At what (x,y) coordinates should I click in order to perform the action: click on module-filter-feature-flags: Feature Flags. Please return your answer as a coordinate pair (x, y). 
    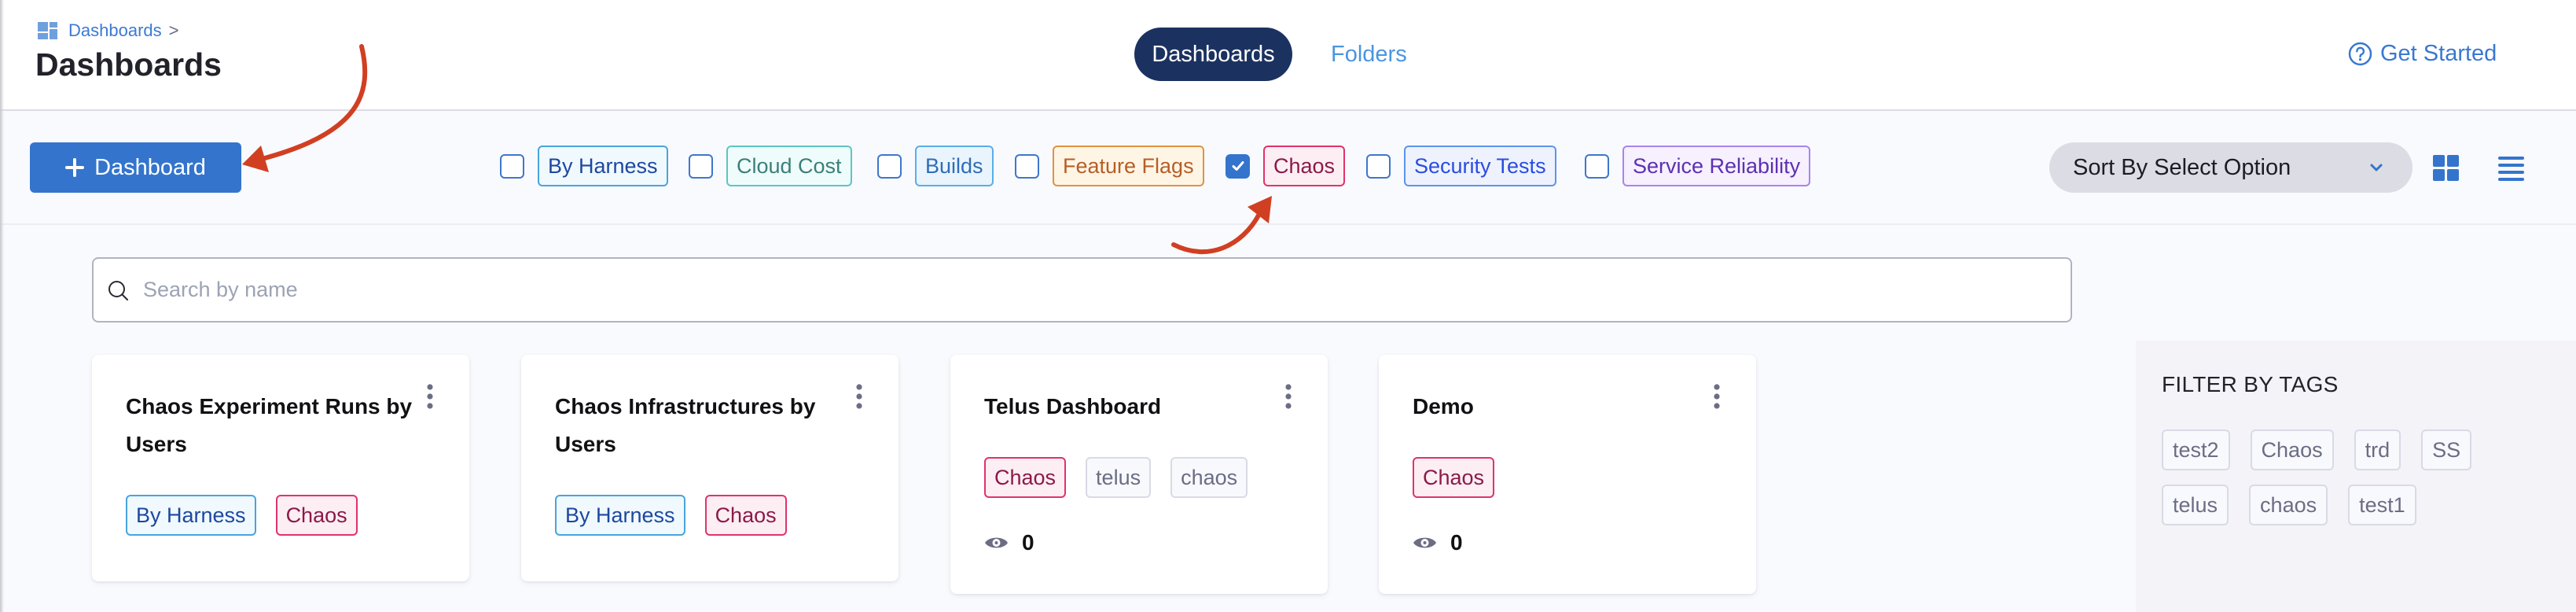
    Looking at the image, I should click on (1109, 166).